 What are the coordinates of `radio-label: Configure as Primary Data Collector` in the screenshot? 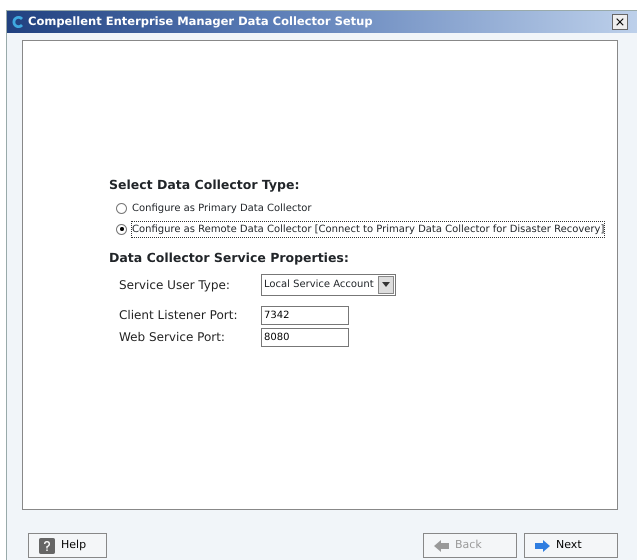 It's located at (222, 208).